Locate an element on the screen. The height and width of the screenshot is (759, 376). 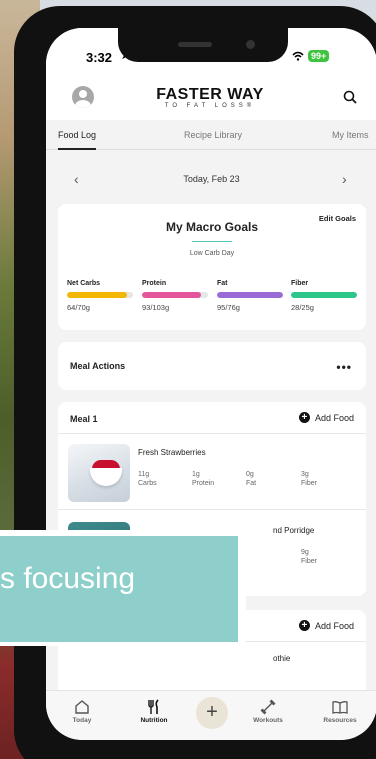
nav-today: Today is located at coordinates (82, 711).